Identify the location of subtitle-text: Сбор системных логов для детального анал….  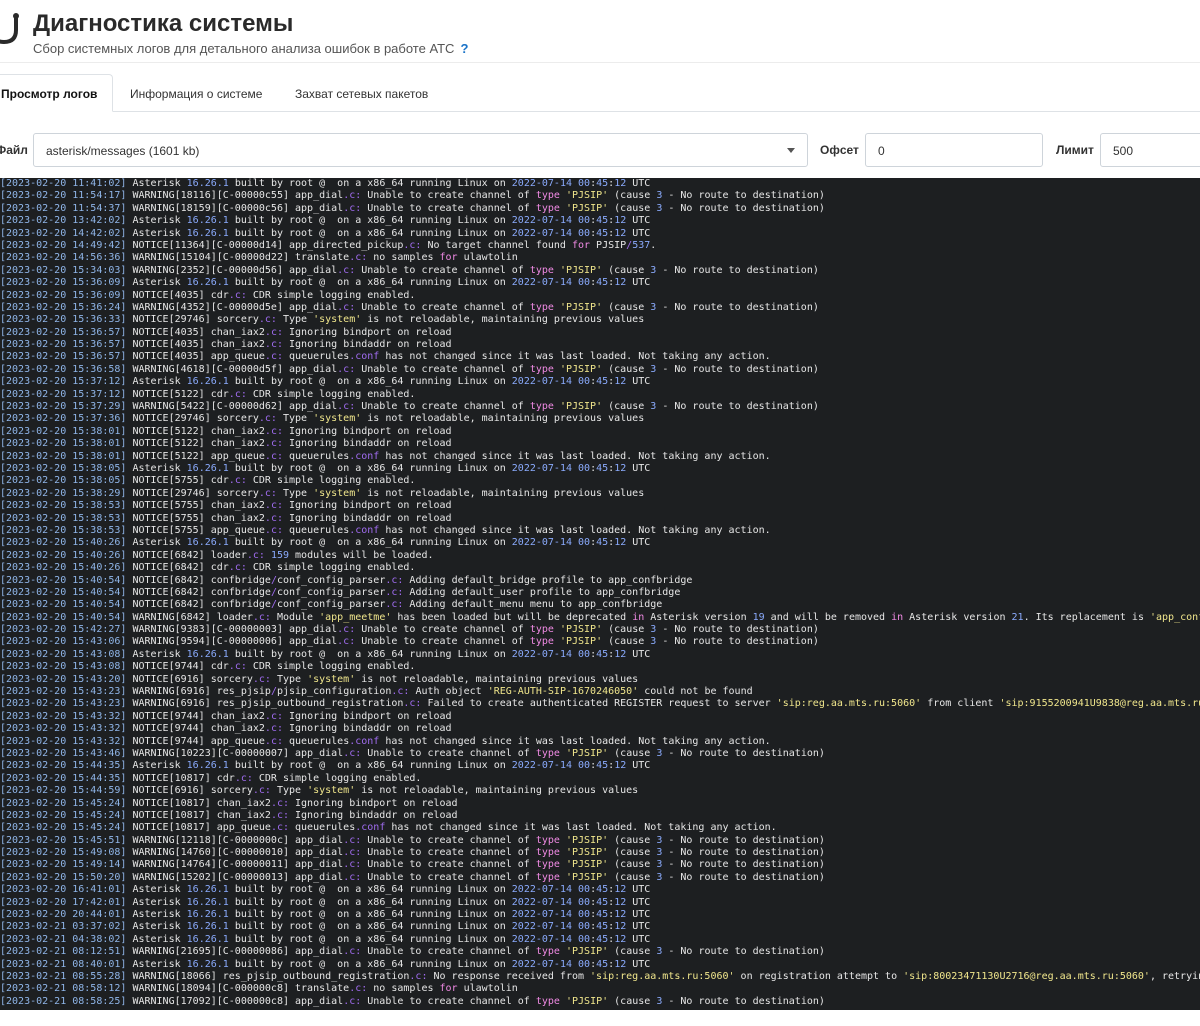
(244, 48).